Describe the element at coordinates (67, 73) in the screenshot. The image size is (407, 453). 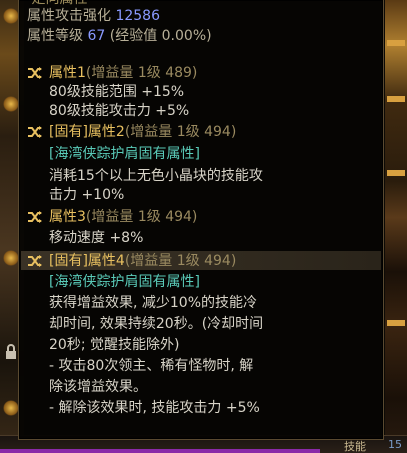
I see `property-title: 属性1` at that location.